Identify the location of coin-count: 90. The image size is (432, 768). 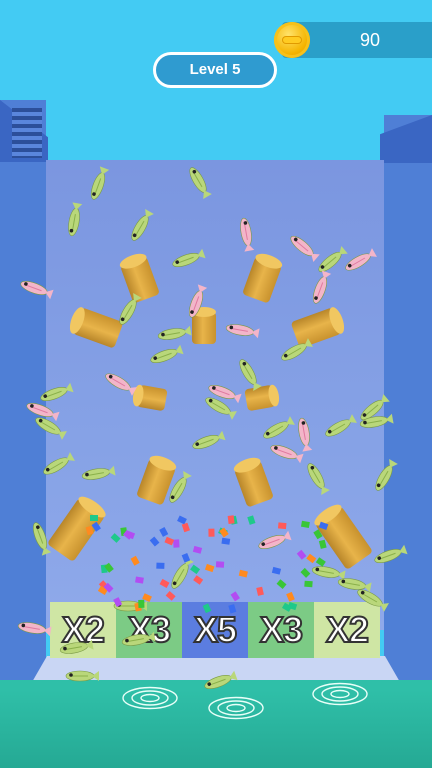
(370, 40).